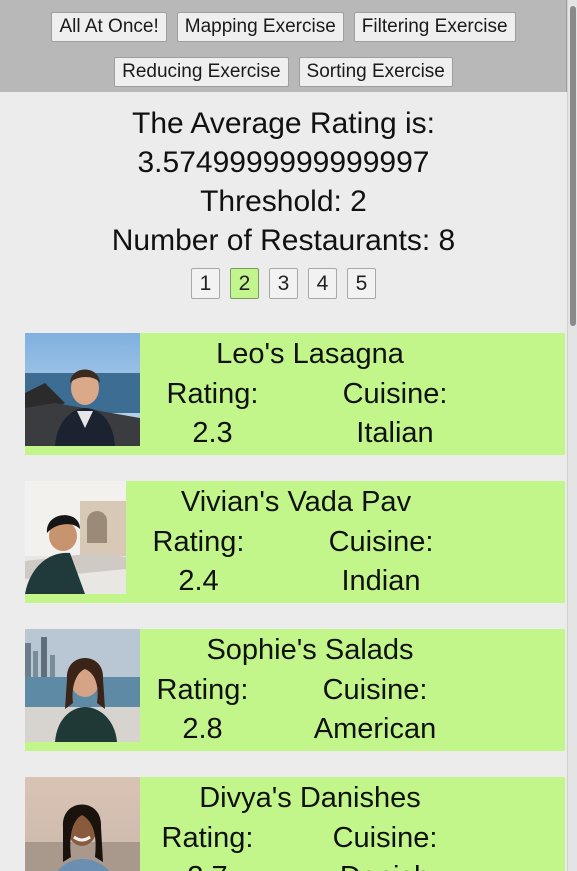 Image resolution: width=577 pixels, height=871 pixels. I want to click on page-button-3: 3, so click(283, 283).